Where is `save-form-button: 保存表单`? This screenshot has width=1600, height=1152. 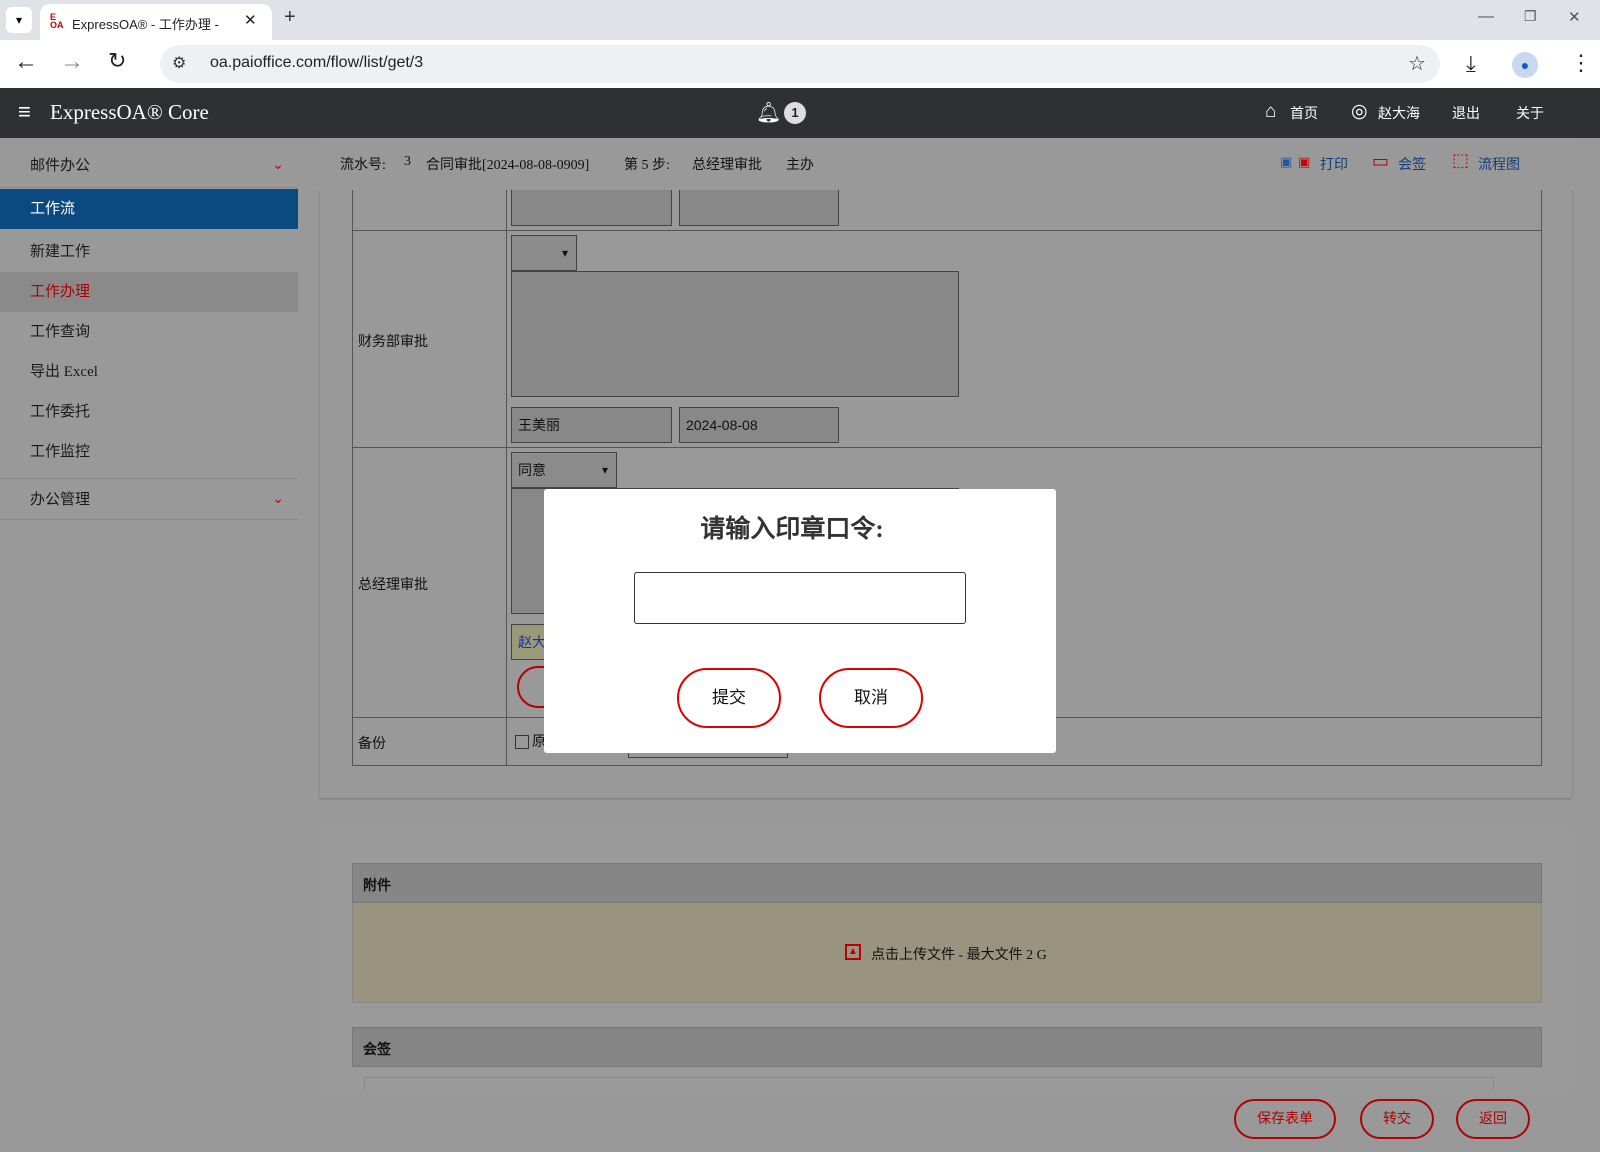 save-form-button: 保存表单 is located at coordinates (1285, 1119).